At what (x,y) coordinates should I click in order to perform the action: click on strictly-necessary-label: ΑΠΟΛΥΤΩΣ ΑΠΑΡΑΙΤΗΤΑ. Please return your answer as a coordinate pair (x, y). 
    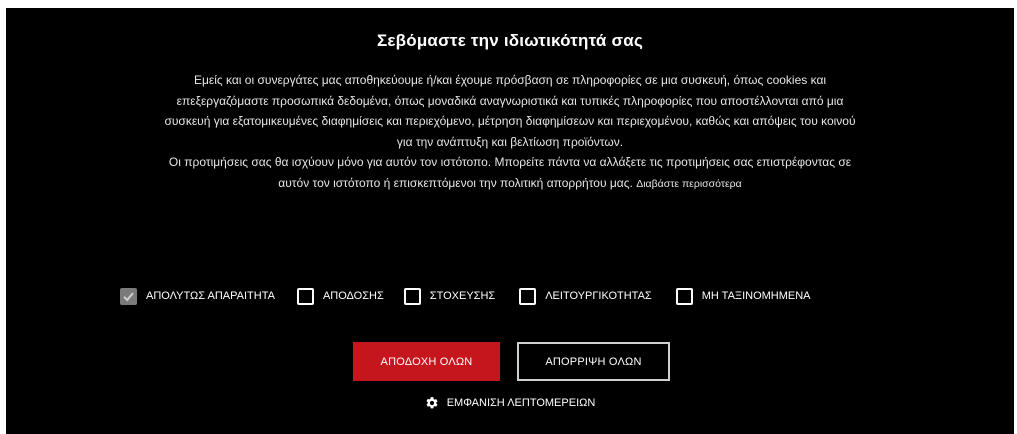
    Looking at the image, I should click on (210, 296).